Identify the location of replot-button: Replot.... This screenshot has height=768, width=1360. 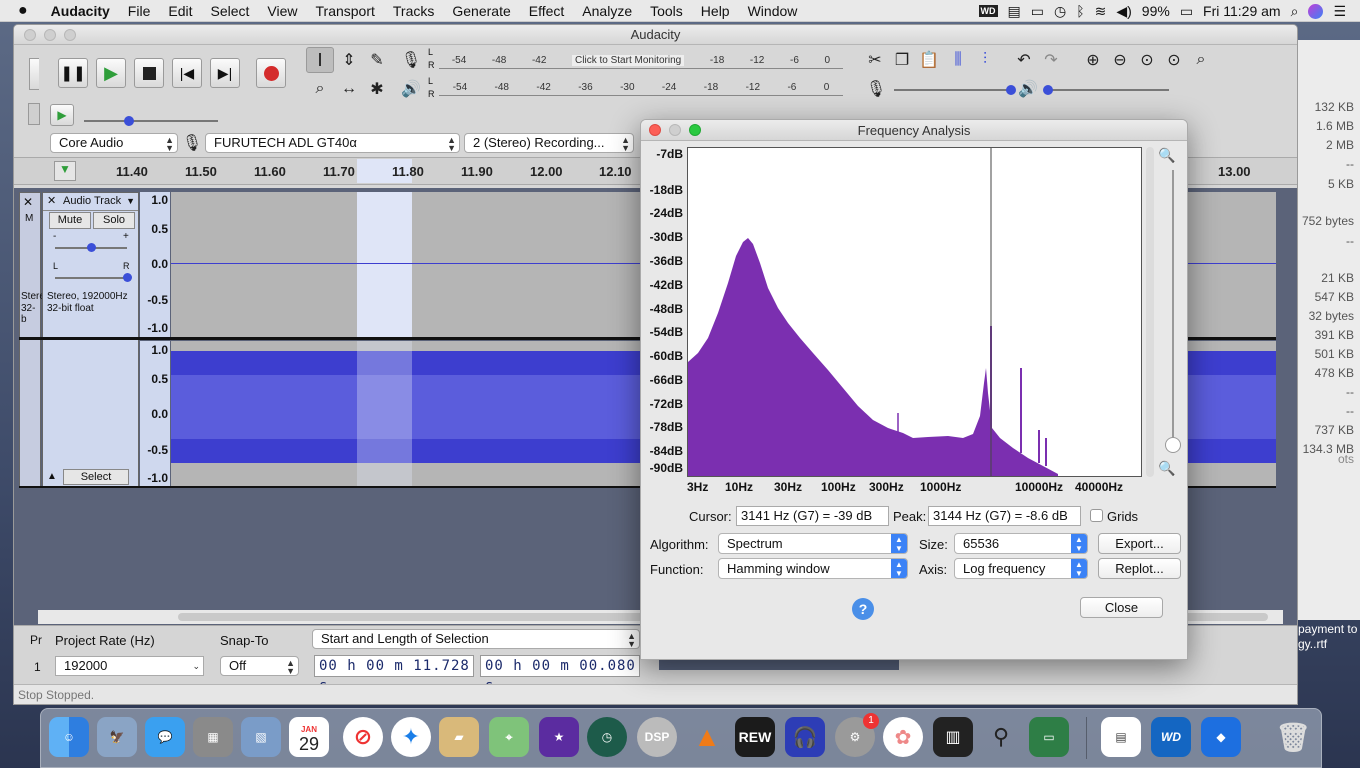
(1139, 568).